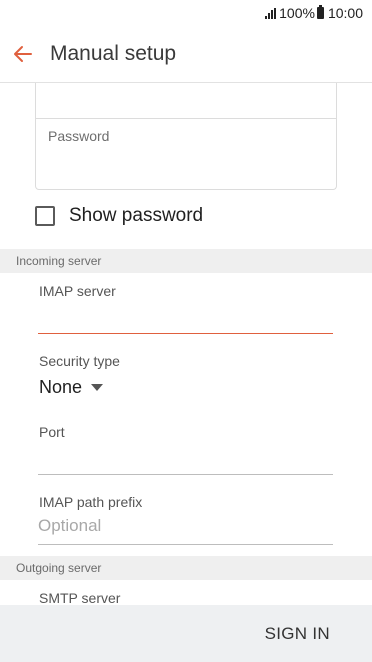 The image size is (372, 662). I want to click on imap-server-underline, so click(185, 333).